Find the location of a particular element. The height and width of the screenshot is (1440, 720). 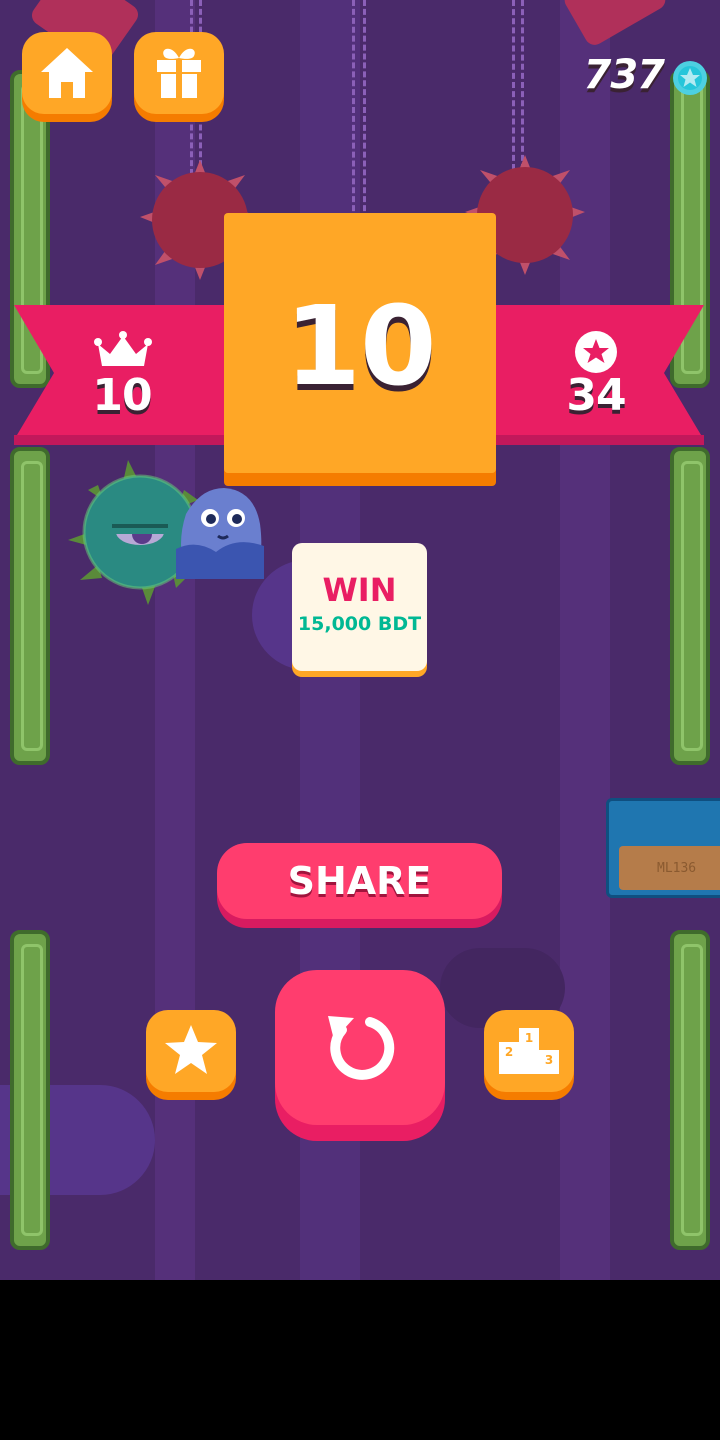

win-promo-card: WIN 15,000 BDT is located at coordinates (359, 607).